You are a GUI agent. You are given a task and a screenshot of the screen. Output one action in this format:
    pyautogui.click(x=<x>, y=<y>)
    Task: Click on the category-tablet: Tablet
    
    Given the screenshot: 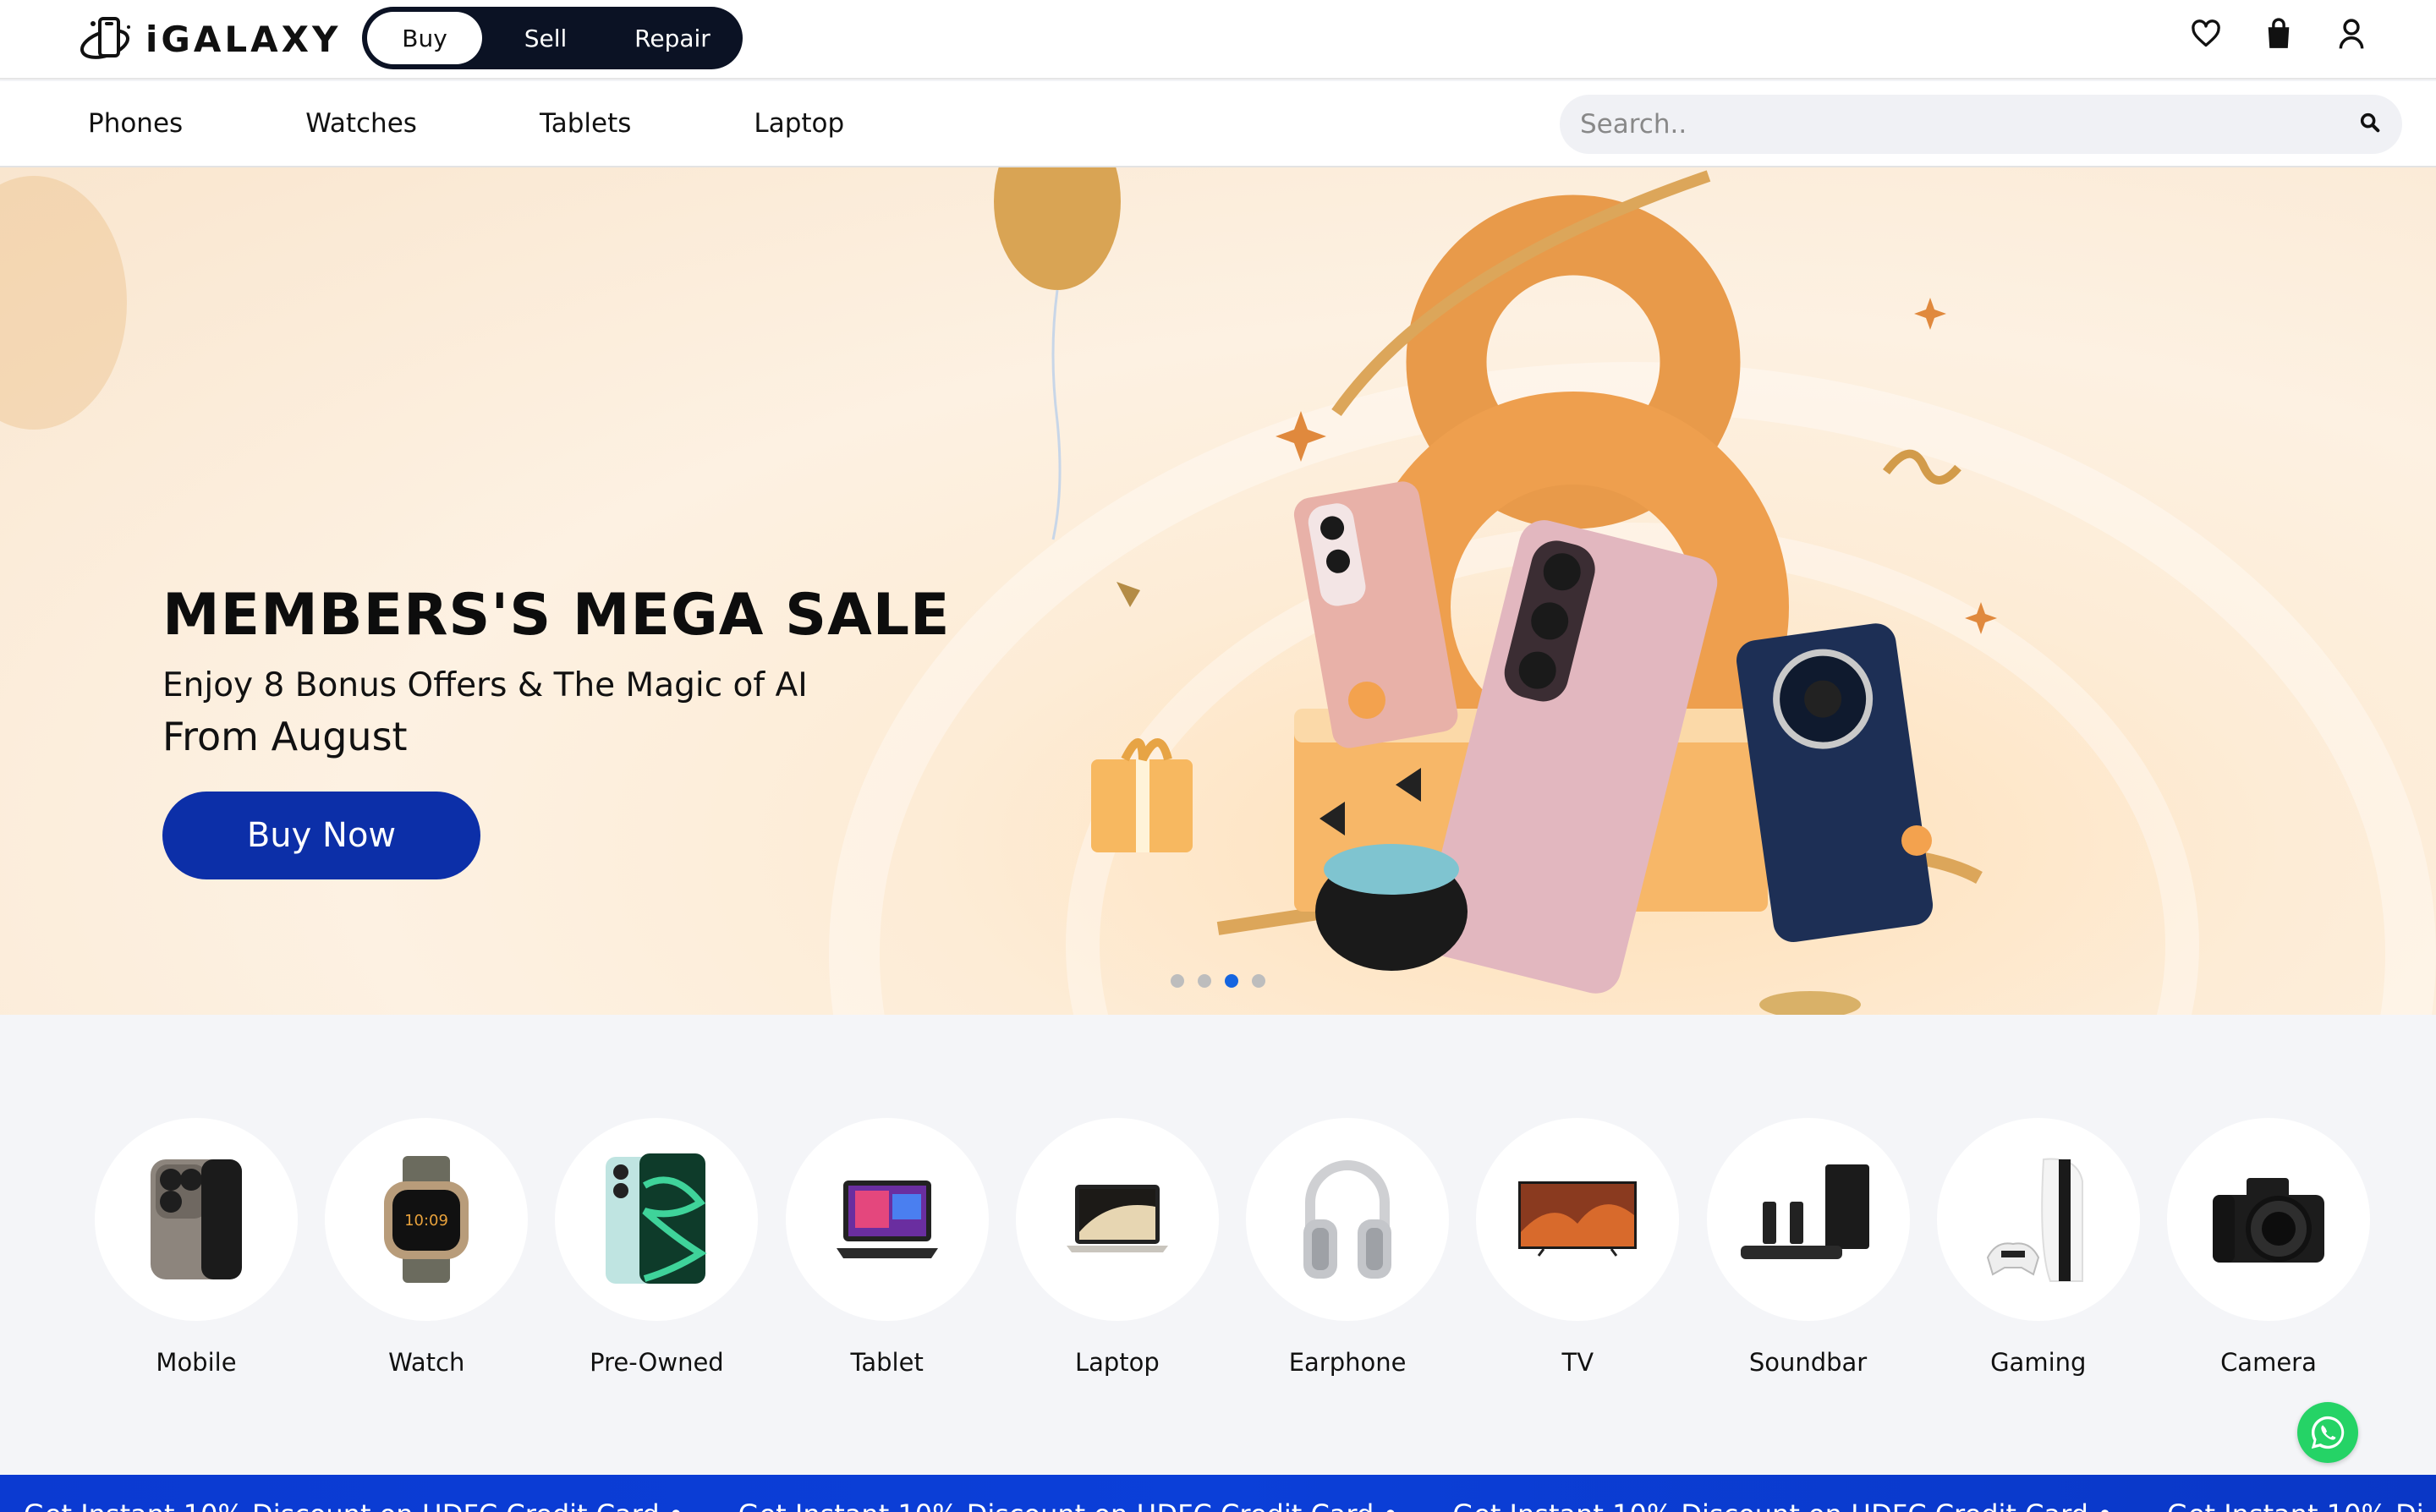 What is the action you would take?
    pyautogui.click(x=887, y=1247)
    